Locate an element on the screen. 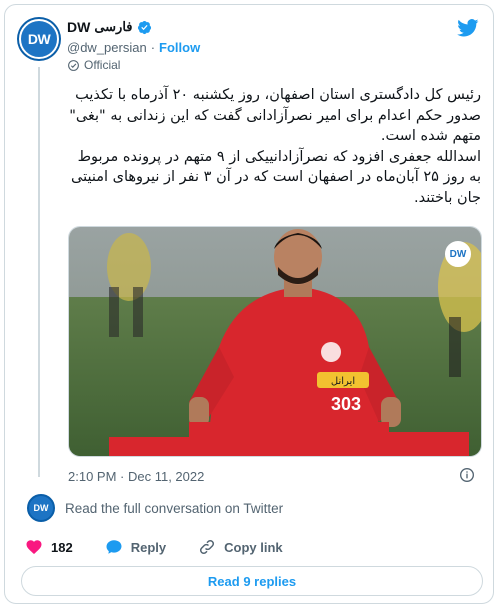 Image resolution: width=499 pixels, height=610 pixels. official-seal-icon is located at coordinates (73, 65).